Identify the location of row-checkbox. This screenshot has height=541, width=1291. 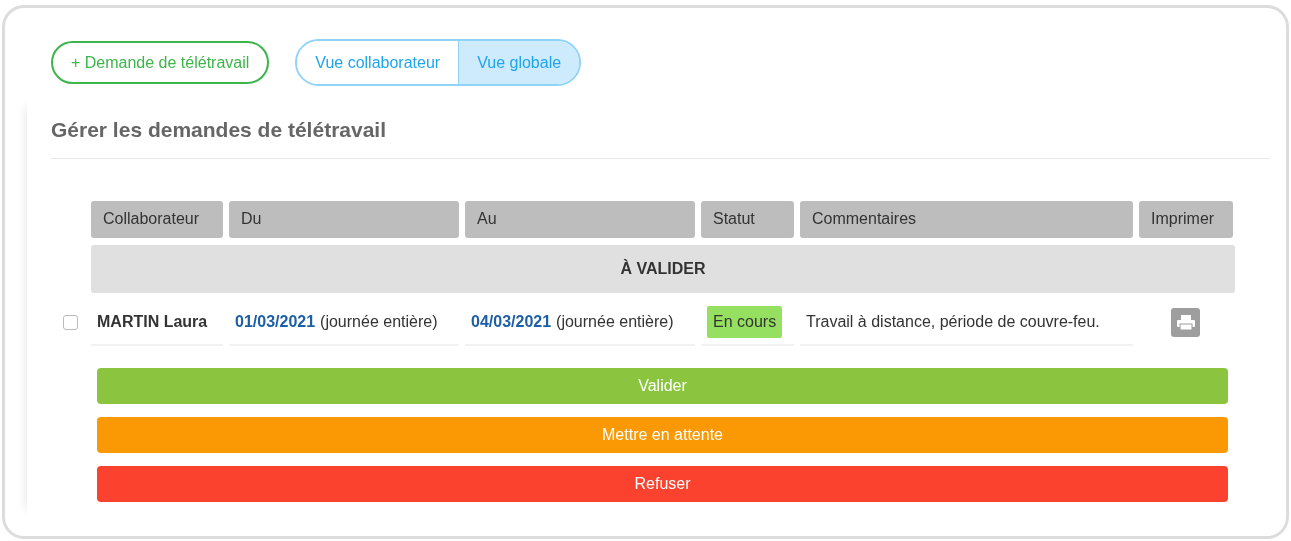
(70, 322).